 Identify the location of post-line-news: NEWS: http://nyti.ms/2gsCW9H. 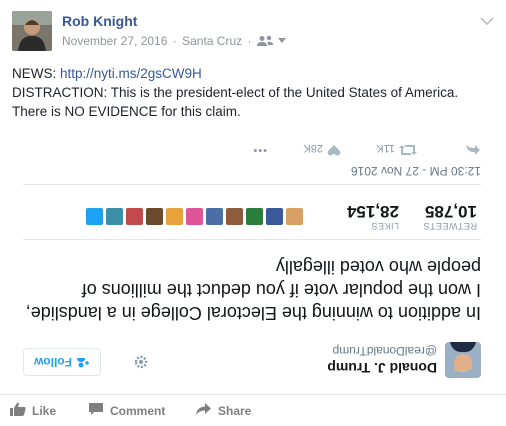
(252, 73).